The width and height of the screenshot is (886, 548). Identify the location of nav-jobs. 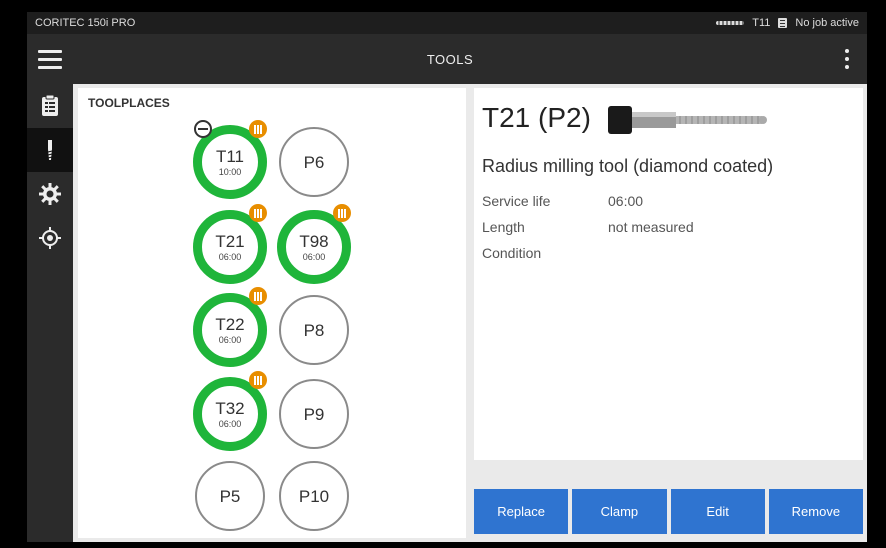
(50, 106).